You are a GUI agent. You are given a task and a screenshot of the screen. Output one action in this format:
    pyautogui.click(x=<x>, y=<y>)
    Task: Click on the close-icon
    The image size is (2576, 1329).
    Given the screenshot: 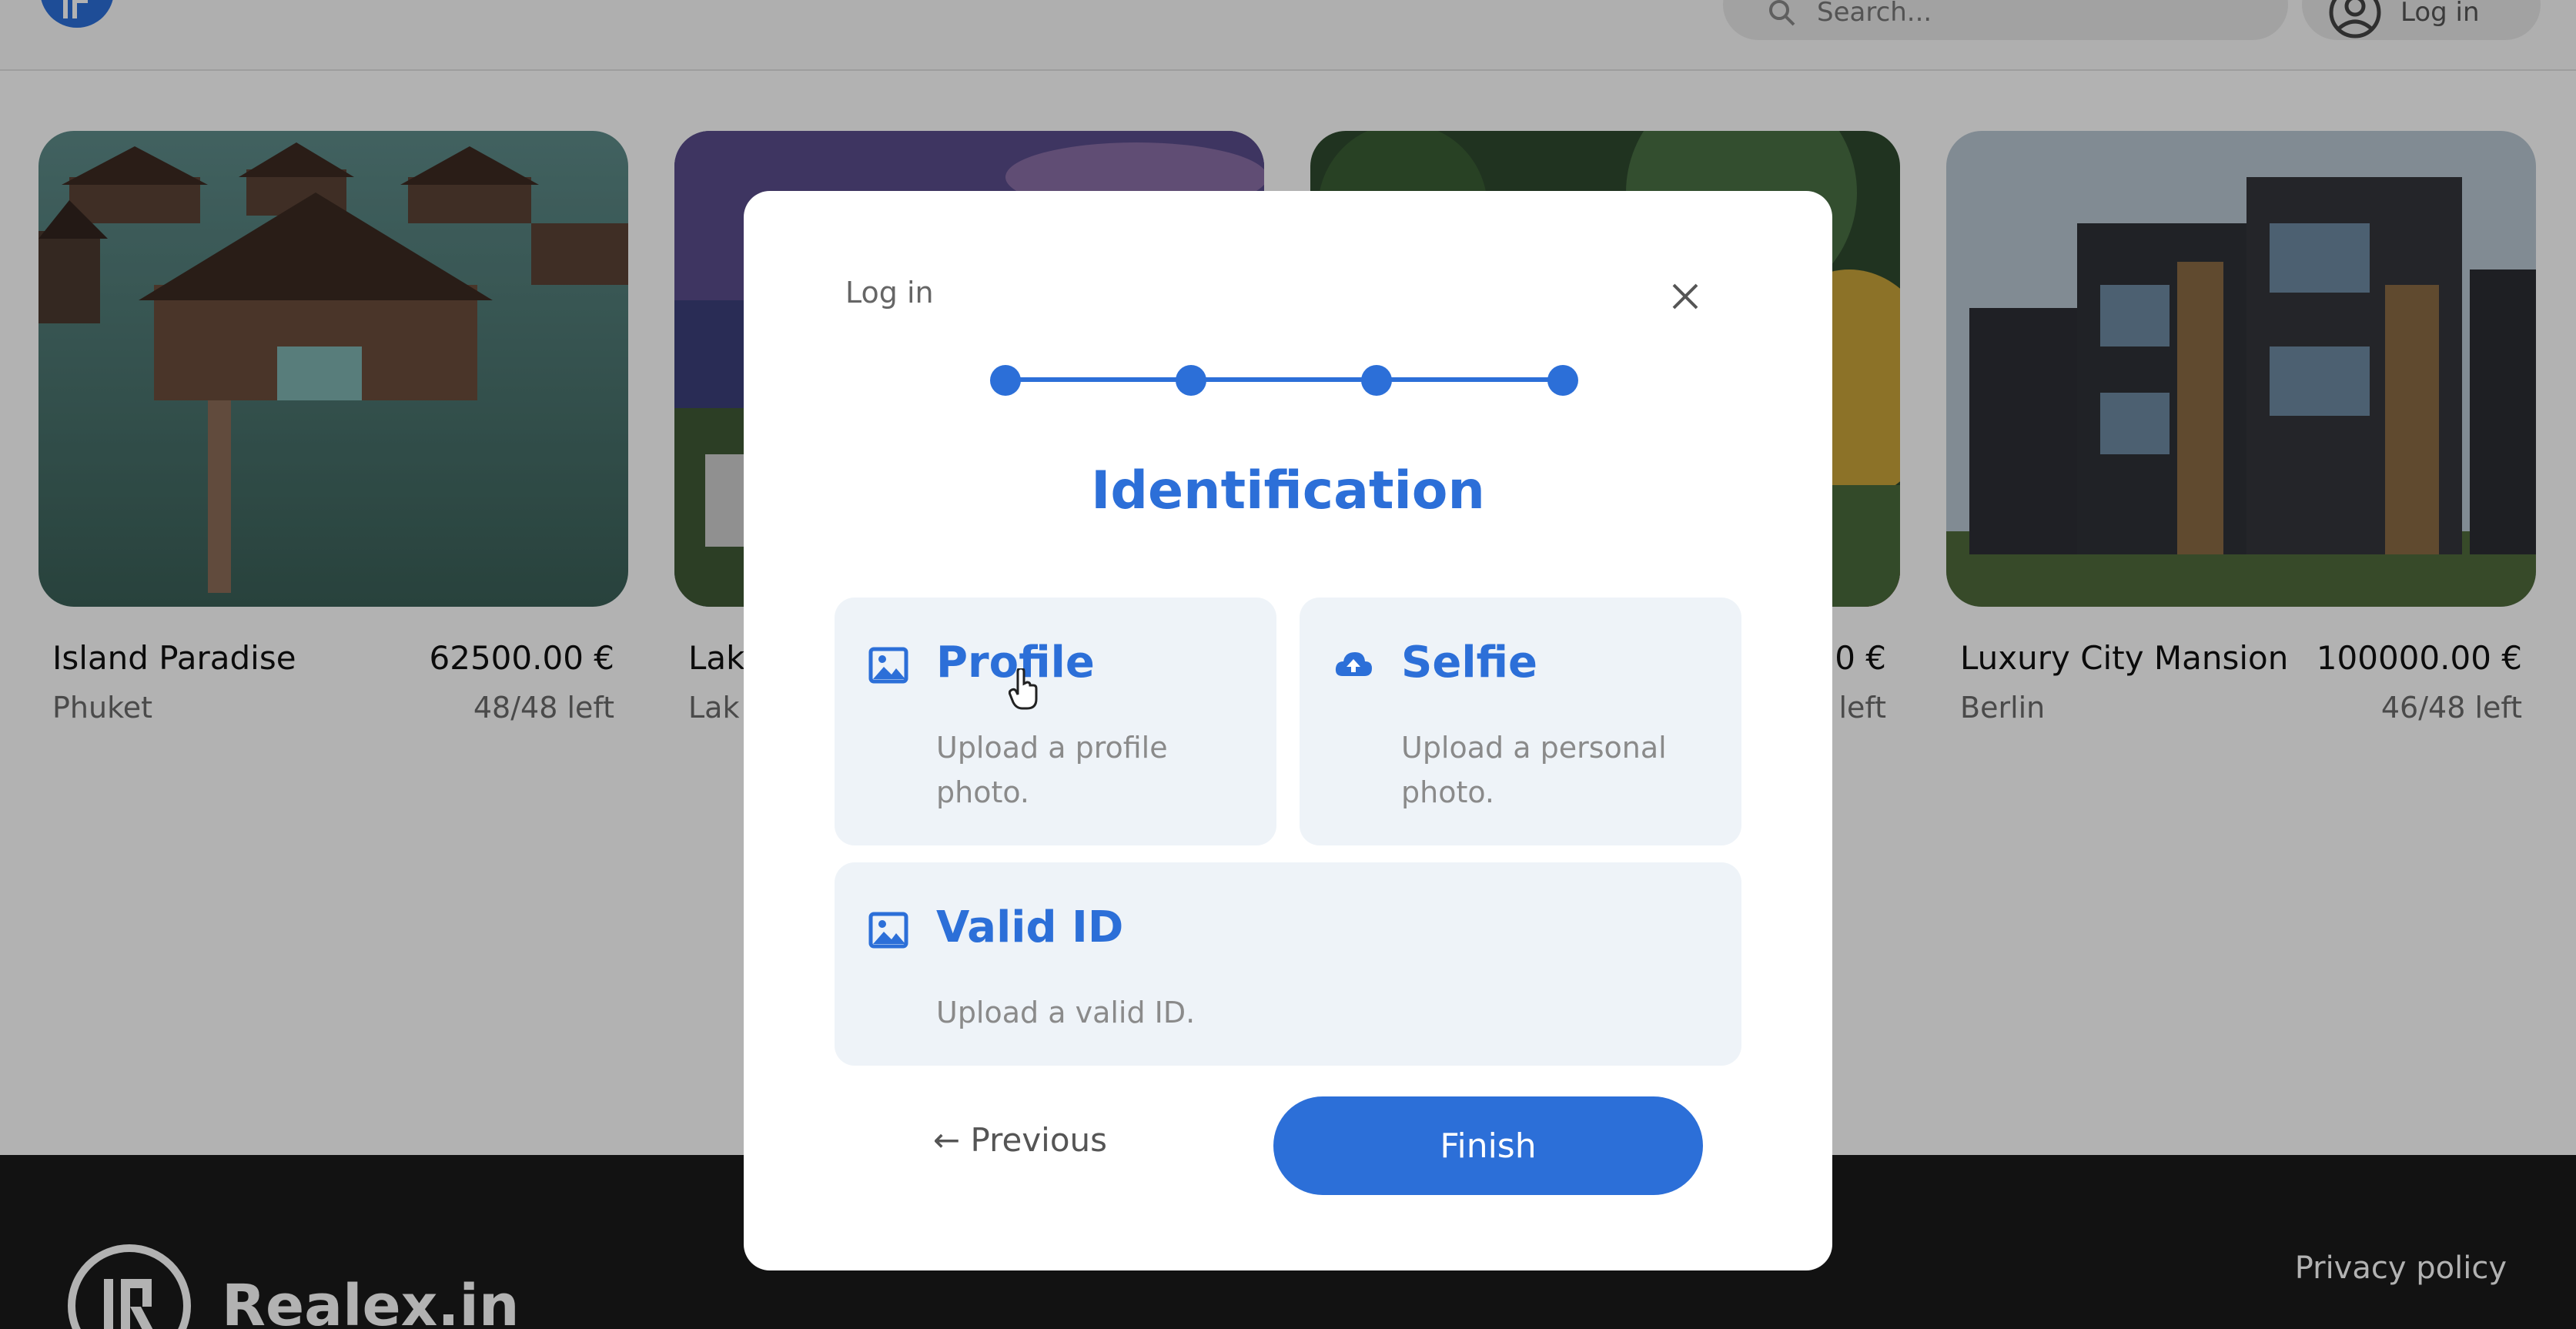 What is the action you would take?
    pyautogui.click(x=1686, y=296)
    